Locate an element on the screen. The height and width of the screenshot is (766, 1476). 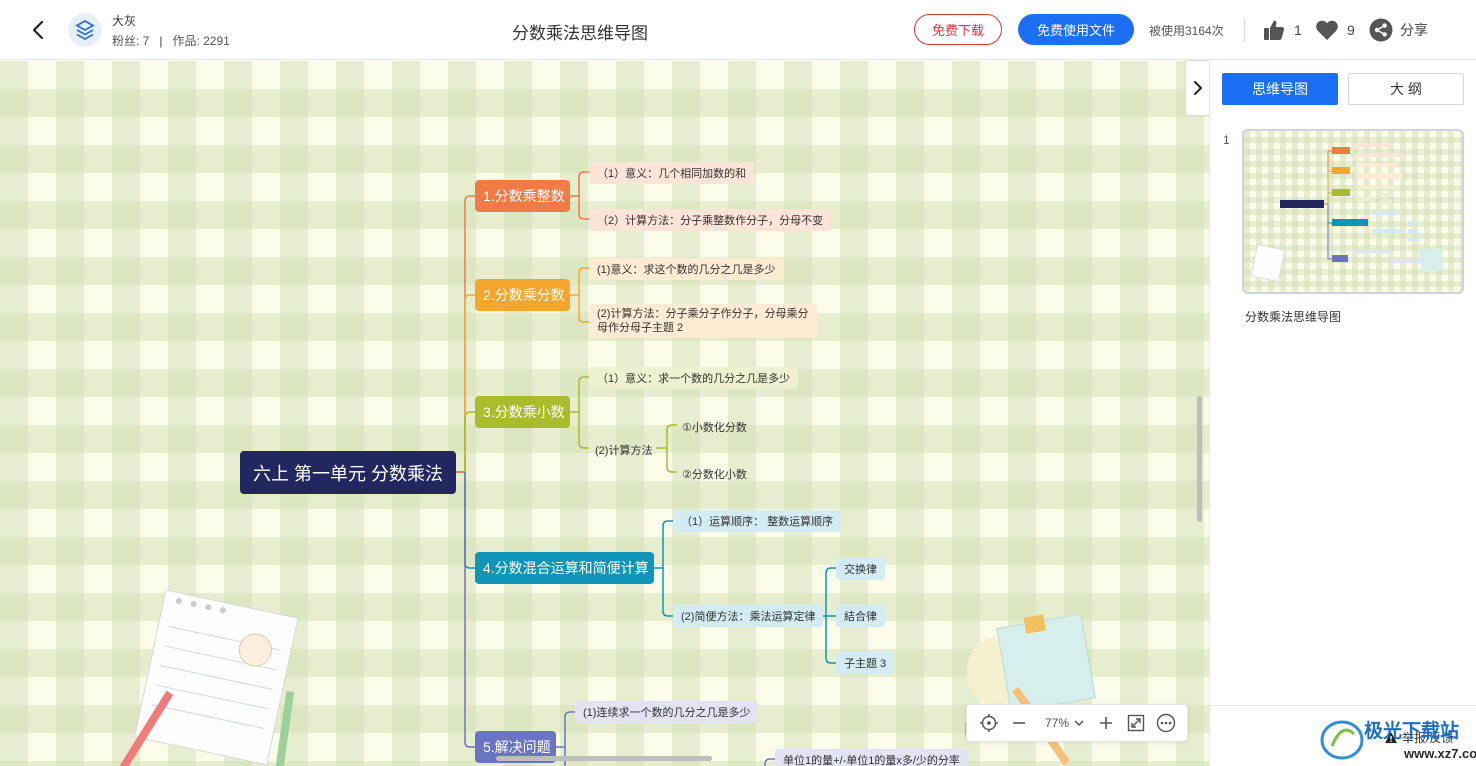
works-count: 作品: 2291 is located at coordinates (201, 41).